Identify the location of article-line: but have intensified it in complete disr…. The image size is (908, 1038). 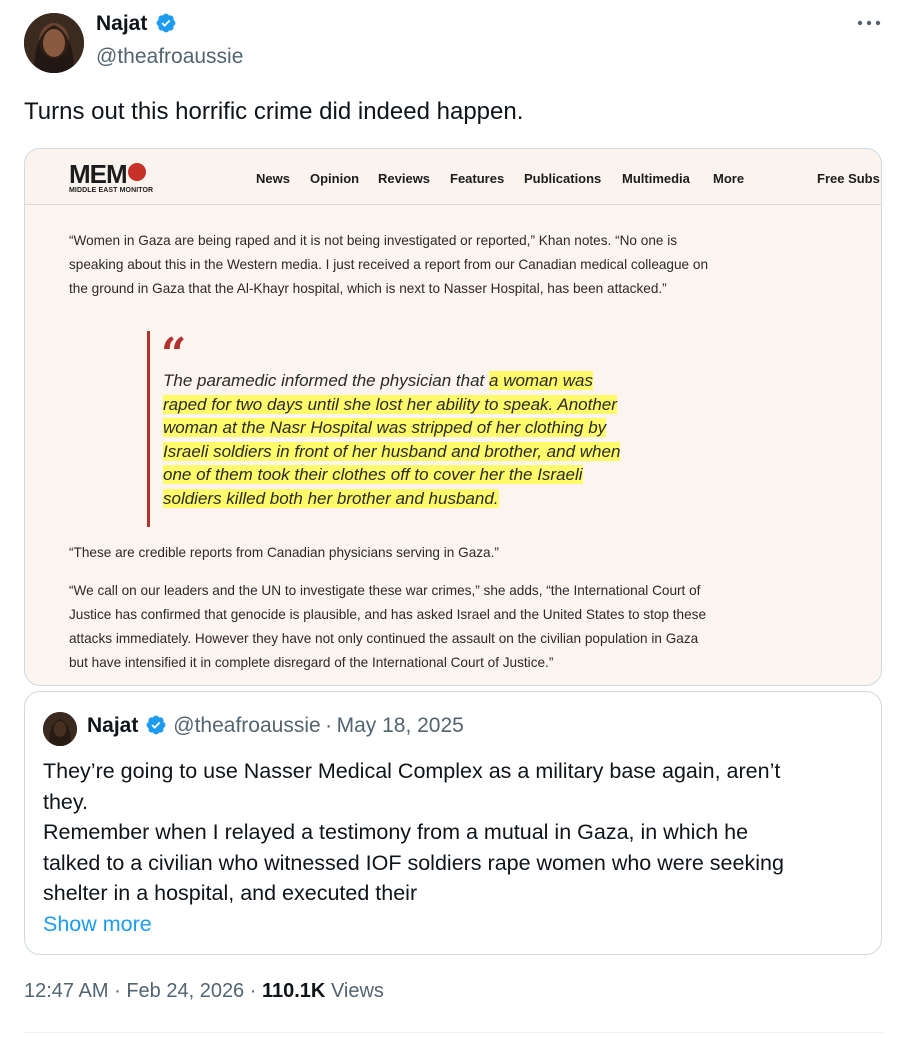
(311, 662).